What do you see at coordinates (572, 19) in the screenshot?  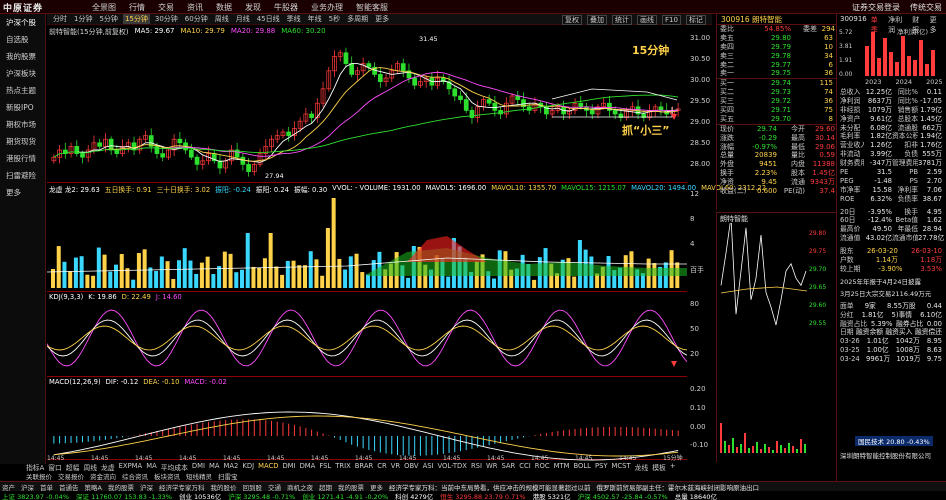 I see `tool-button: 复权` at bounding box center [572, 19].